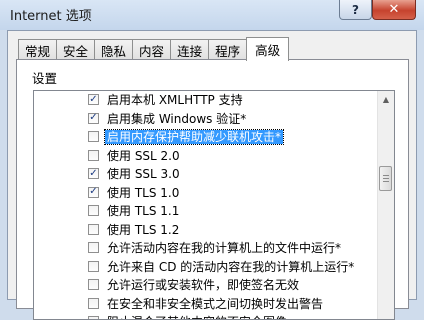 Image resolution: width=424 pixels, height=320 pixels. What do you see at coordinates (143, 211) in the screenshot?
I see `setting-label: 使用 TLS 1.1` at bounding box center [143, 211].